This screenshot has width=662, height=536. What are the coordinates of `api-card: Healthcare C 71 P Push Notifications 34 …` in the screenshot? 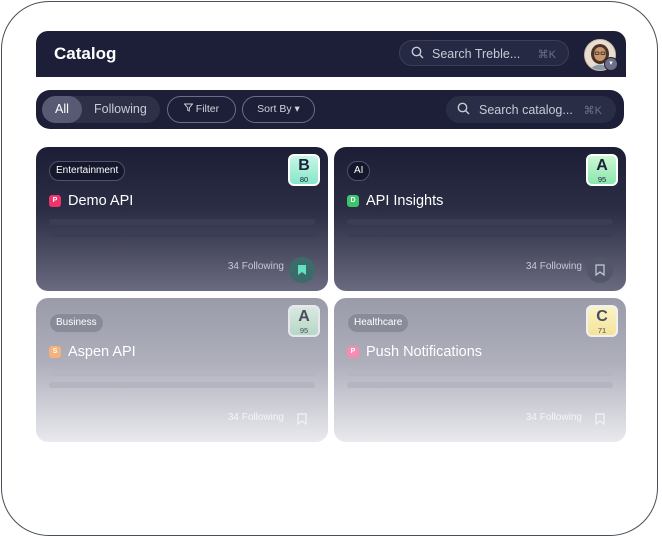 It's located at (480, 370).